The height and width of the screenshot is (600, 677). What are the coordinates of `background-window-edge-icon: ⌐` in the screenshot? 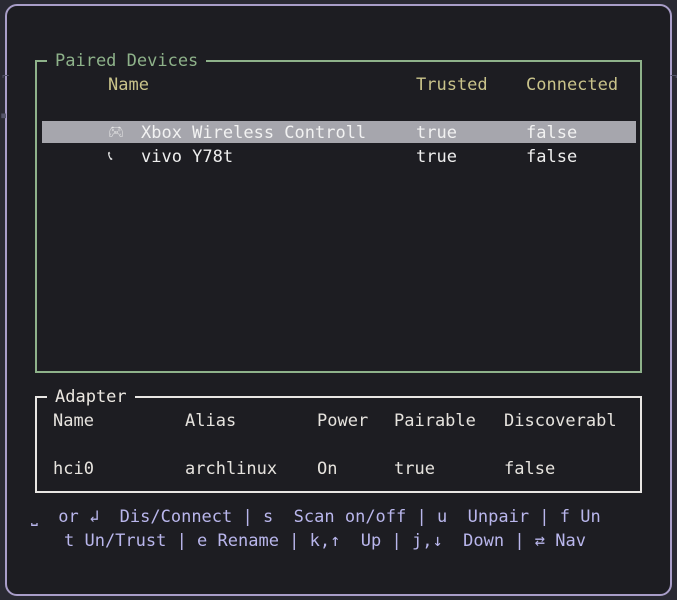 It's located at (6, 76).